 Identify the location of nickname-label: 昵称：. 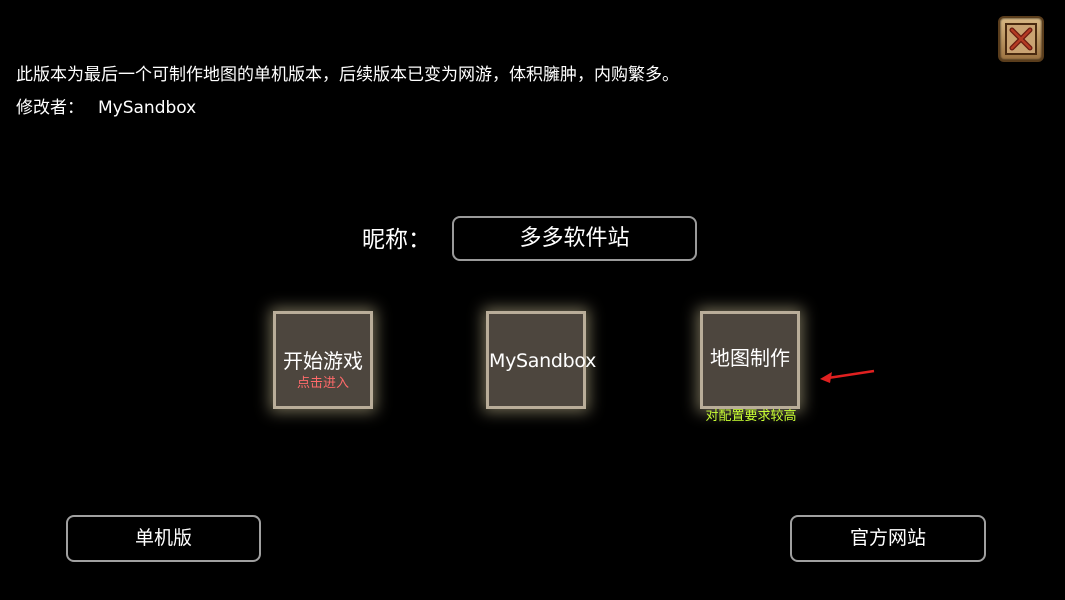
(396, 240).